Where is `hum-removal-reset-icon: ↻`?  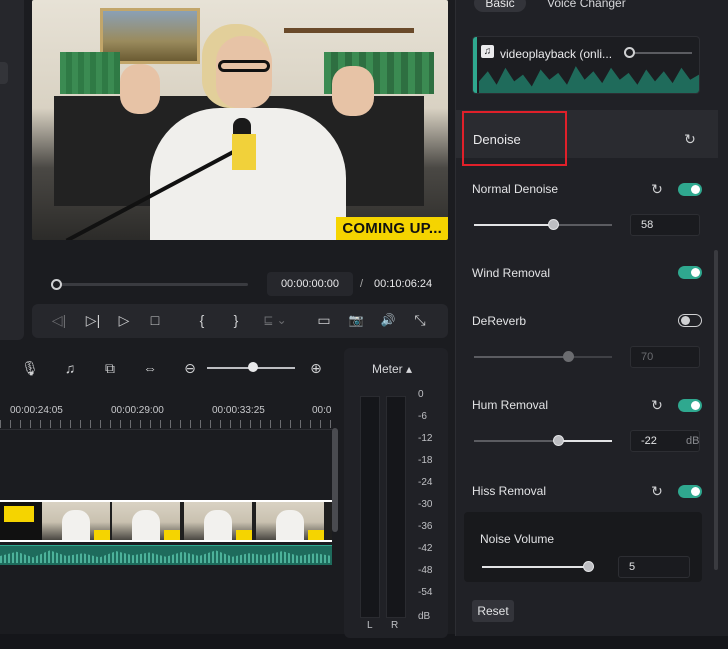 hum-removal-reset-icon: ↻ is located at coordinates (657, 405).